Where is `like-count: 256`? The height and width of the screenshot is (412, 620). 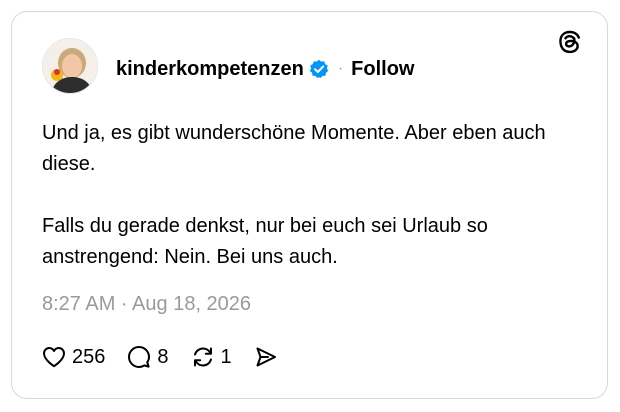 like-count: 256 is located at coordinates (89, 356).